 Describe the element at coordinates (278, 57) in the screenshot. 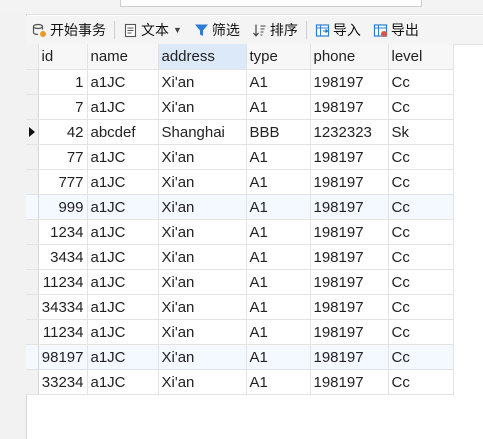

I see `column-header-type: type` at that location.